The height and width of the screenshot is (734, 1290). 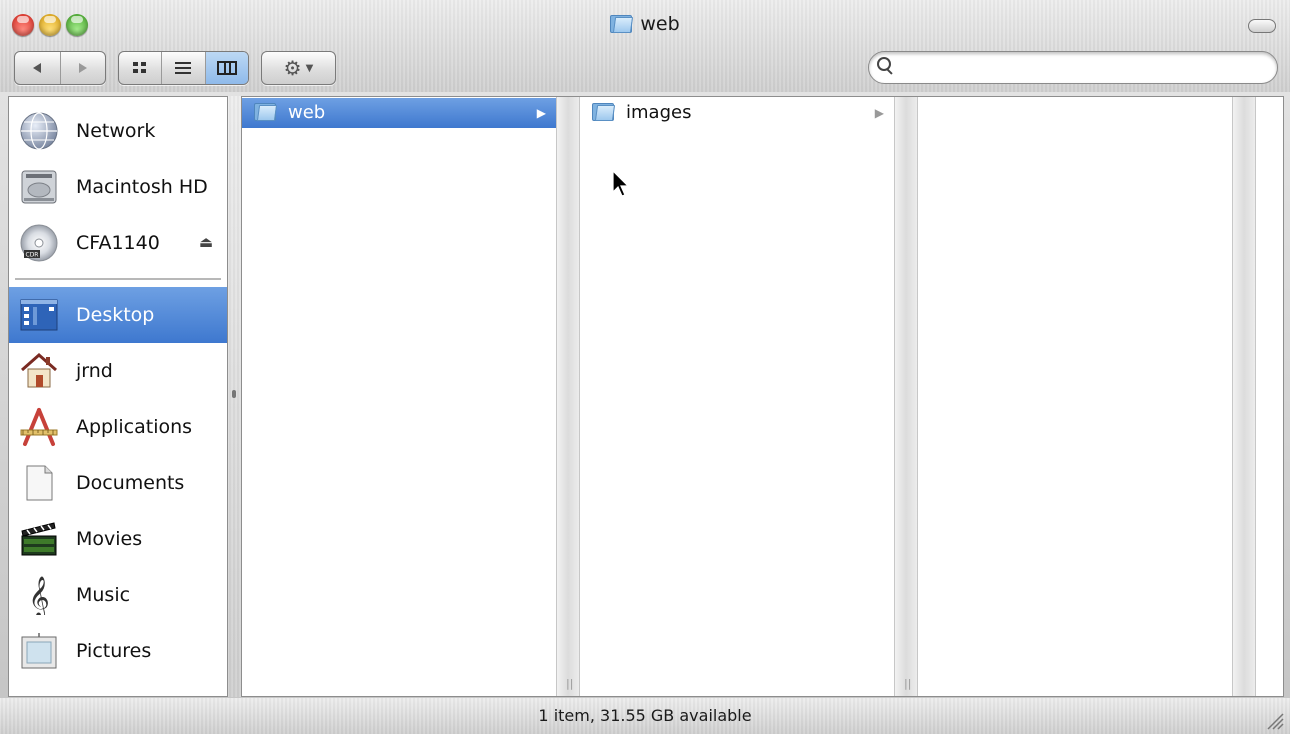 What do you see at coordinates (737, 113) in the screenshot?
I see `list-item-images-folder: images ▶` at bounding box center [737, 113].